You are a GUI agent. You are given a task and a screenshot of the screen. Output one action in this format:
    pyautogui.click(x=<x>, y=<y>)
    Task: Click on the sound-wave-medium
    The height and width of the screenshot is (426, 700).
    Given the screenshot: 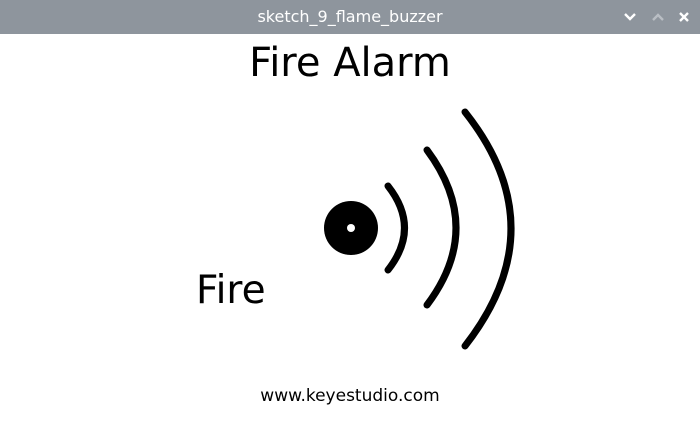 What is the action you would take?
    pyautogui.click(x=441, y=227)
    